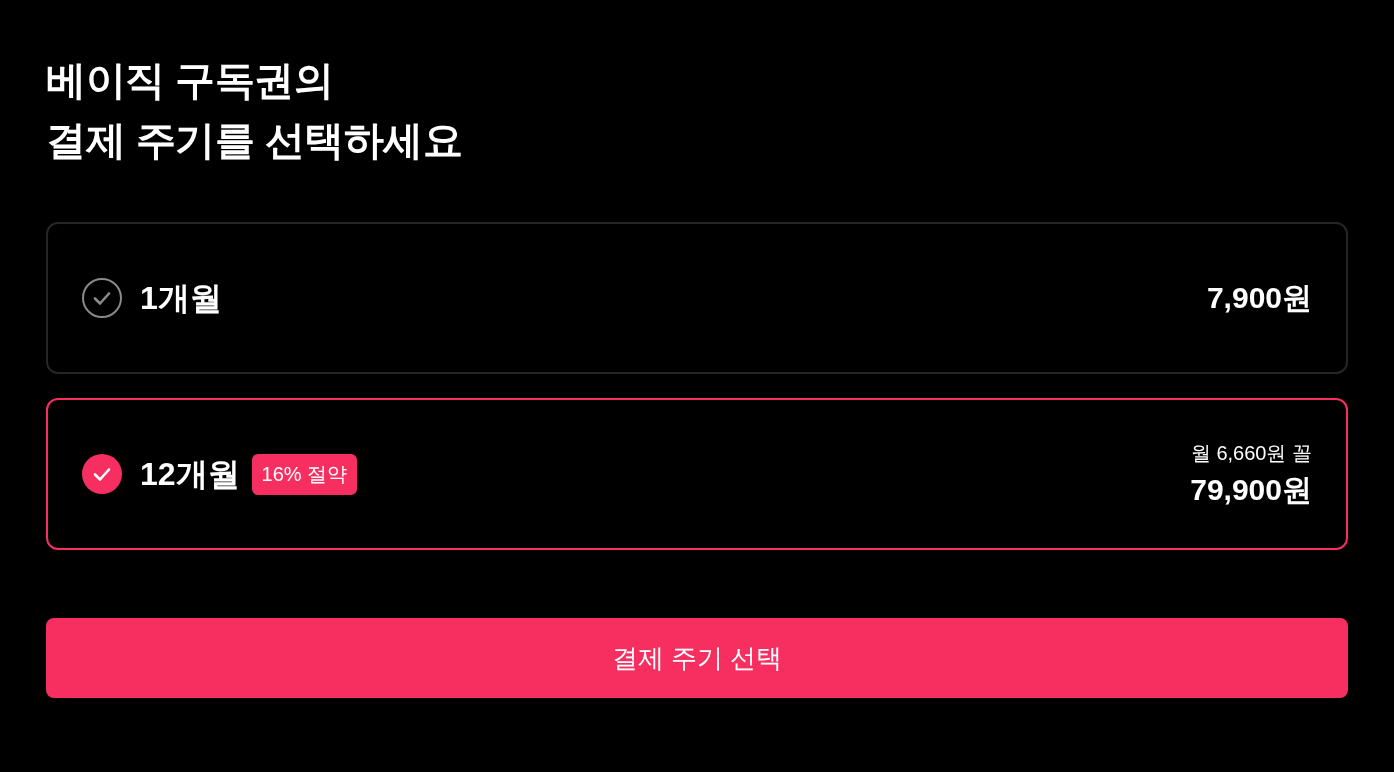 Image resolution: width=1394 pixels, height=772 pixels. What do you see at coordinates (697, 658) in the screenshot?
I see `submit-button: 결제 주기 선택` at bounding box center [697, 658].